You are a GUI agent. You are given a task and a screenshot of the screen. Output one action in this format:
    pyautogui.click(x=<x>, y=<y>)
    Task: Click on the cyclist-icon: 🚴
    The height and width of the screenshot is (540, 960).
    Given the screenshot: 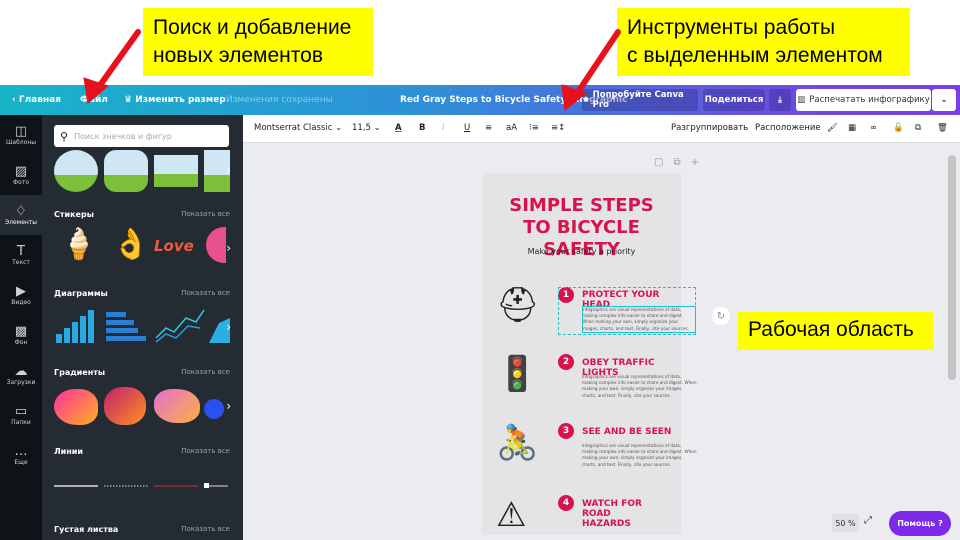 What is the action you would take?
    pyautogui.click(x=517, y=443)
    